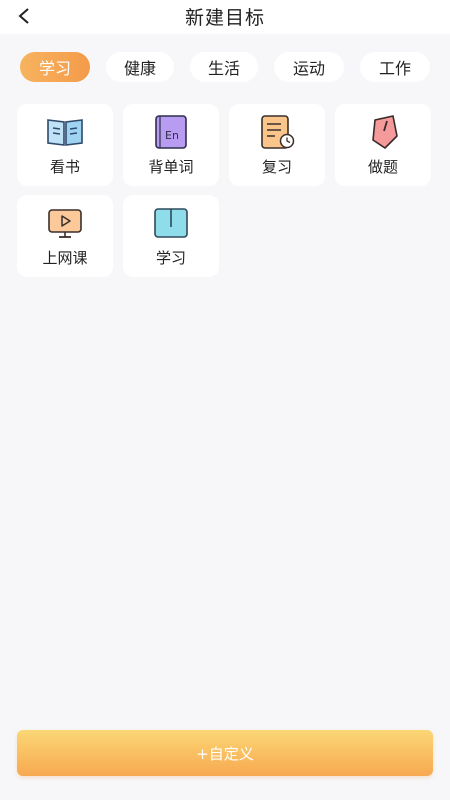 This screenshot has height=800, width=450. What do you see at coordinates (276, 167) in the screenshot?
I see `goal-item-label: 复习` at bounding box center [276, 167].